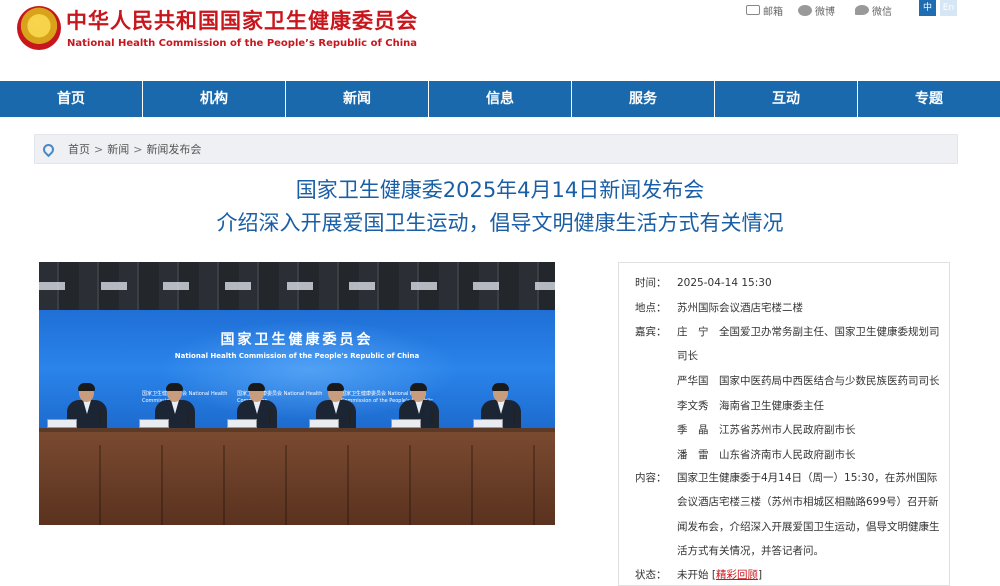 Image resolution: width=1000 pixels, height=586 pixels. What do you see at coordinates (753, 10) in the screenshot?
I see `mail-icon` at bounding box center [753, 10].